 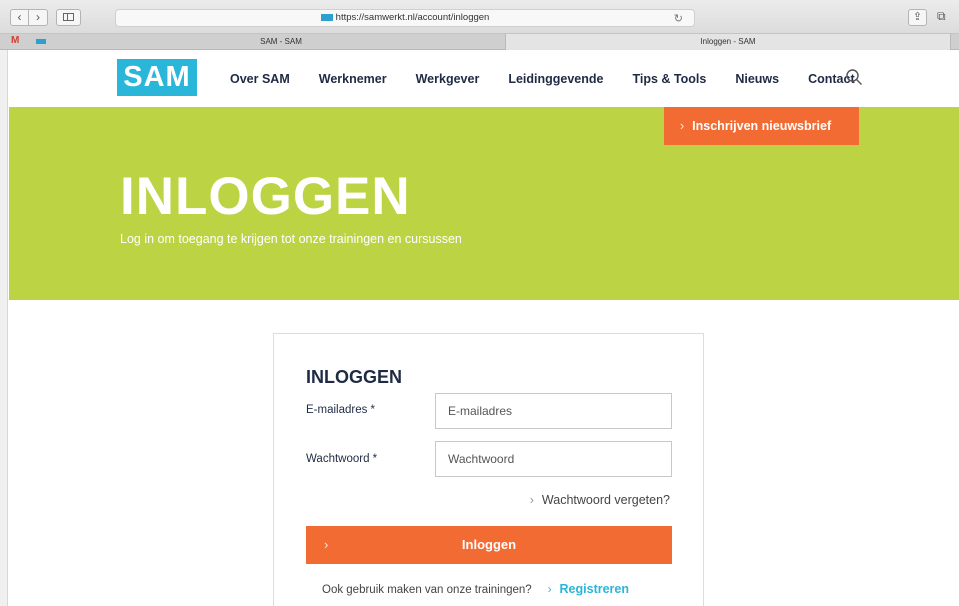 What do you see at coordinates (605, 500) in the screenshot?
I see `forgot-password-label: Wachtwoord vergeten?` at bounding box center [605, 500].